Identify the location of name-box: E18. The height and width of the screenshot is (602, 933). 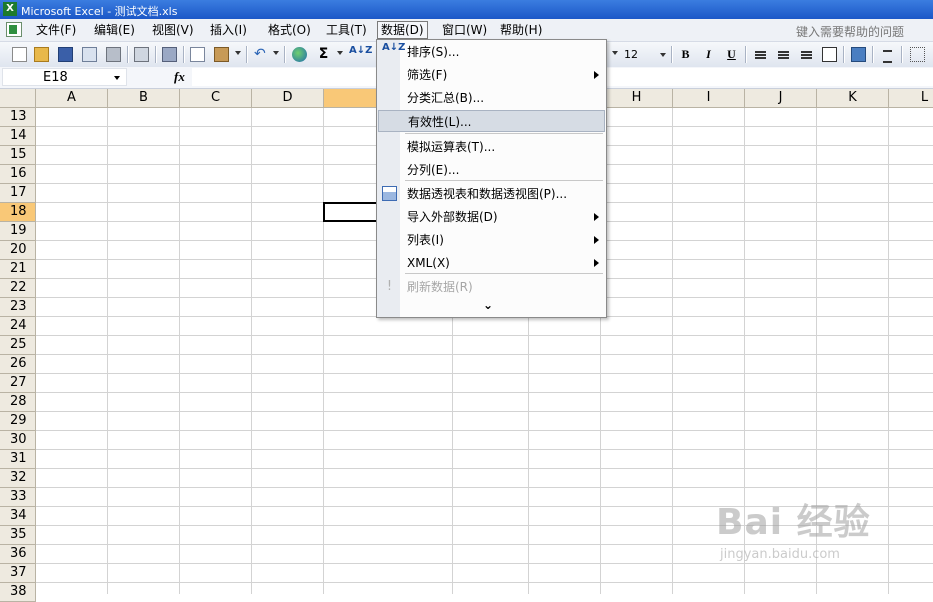
(64, 77).